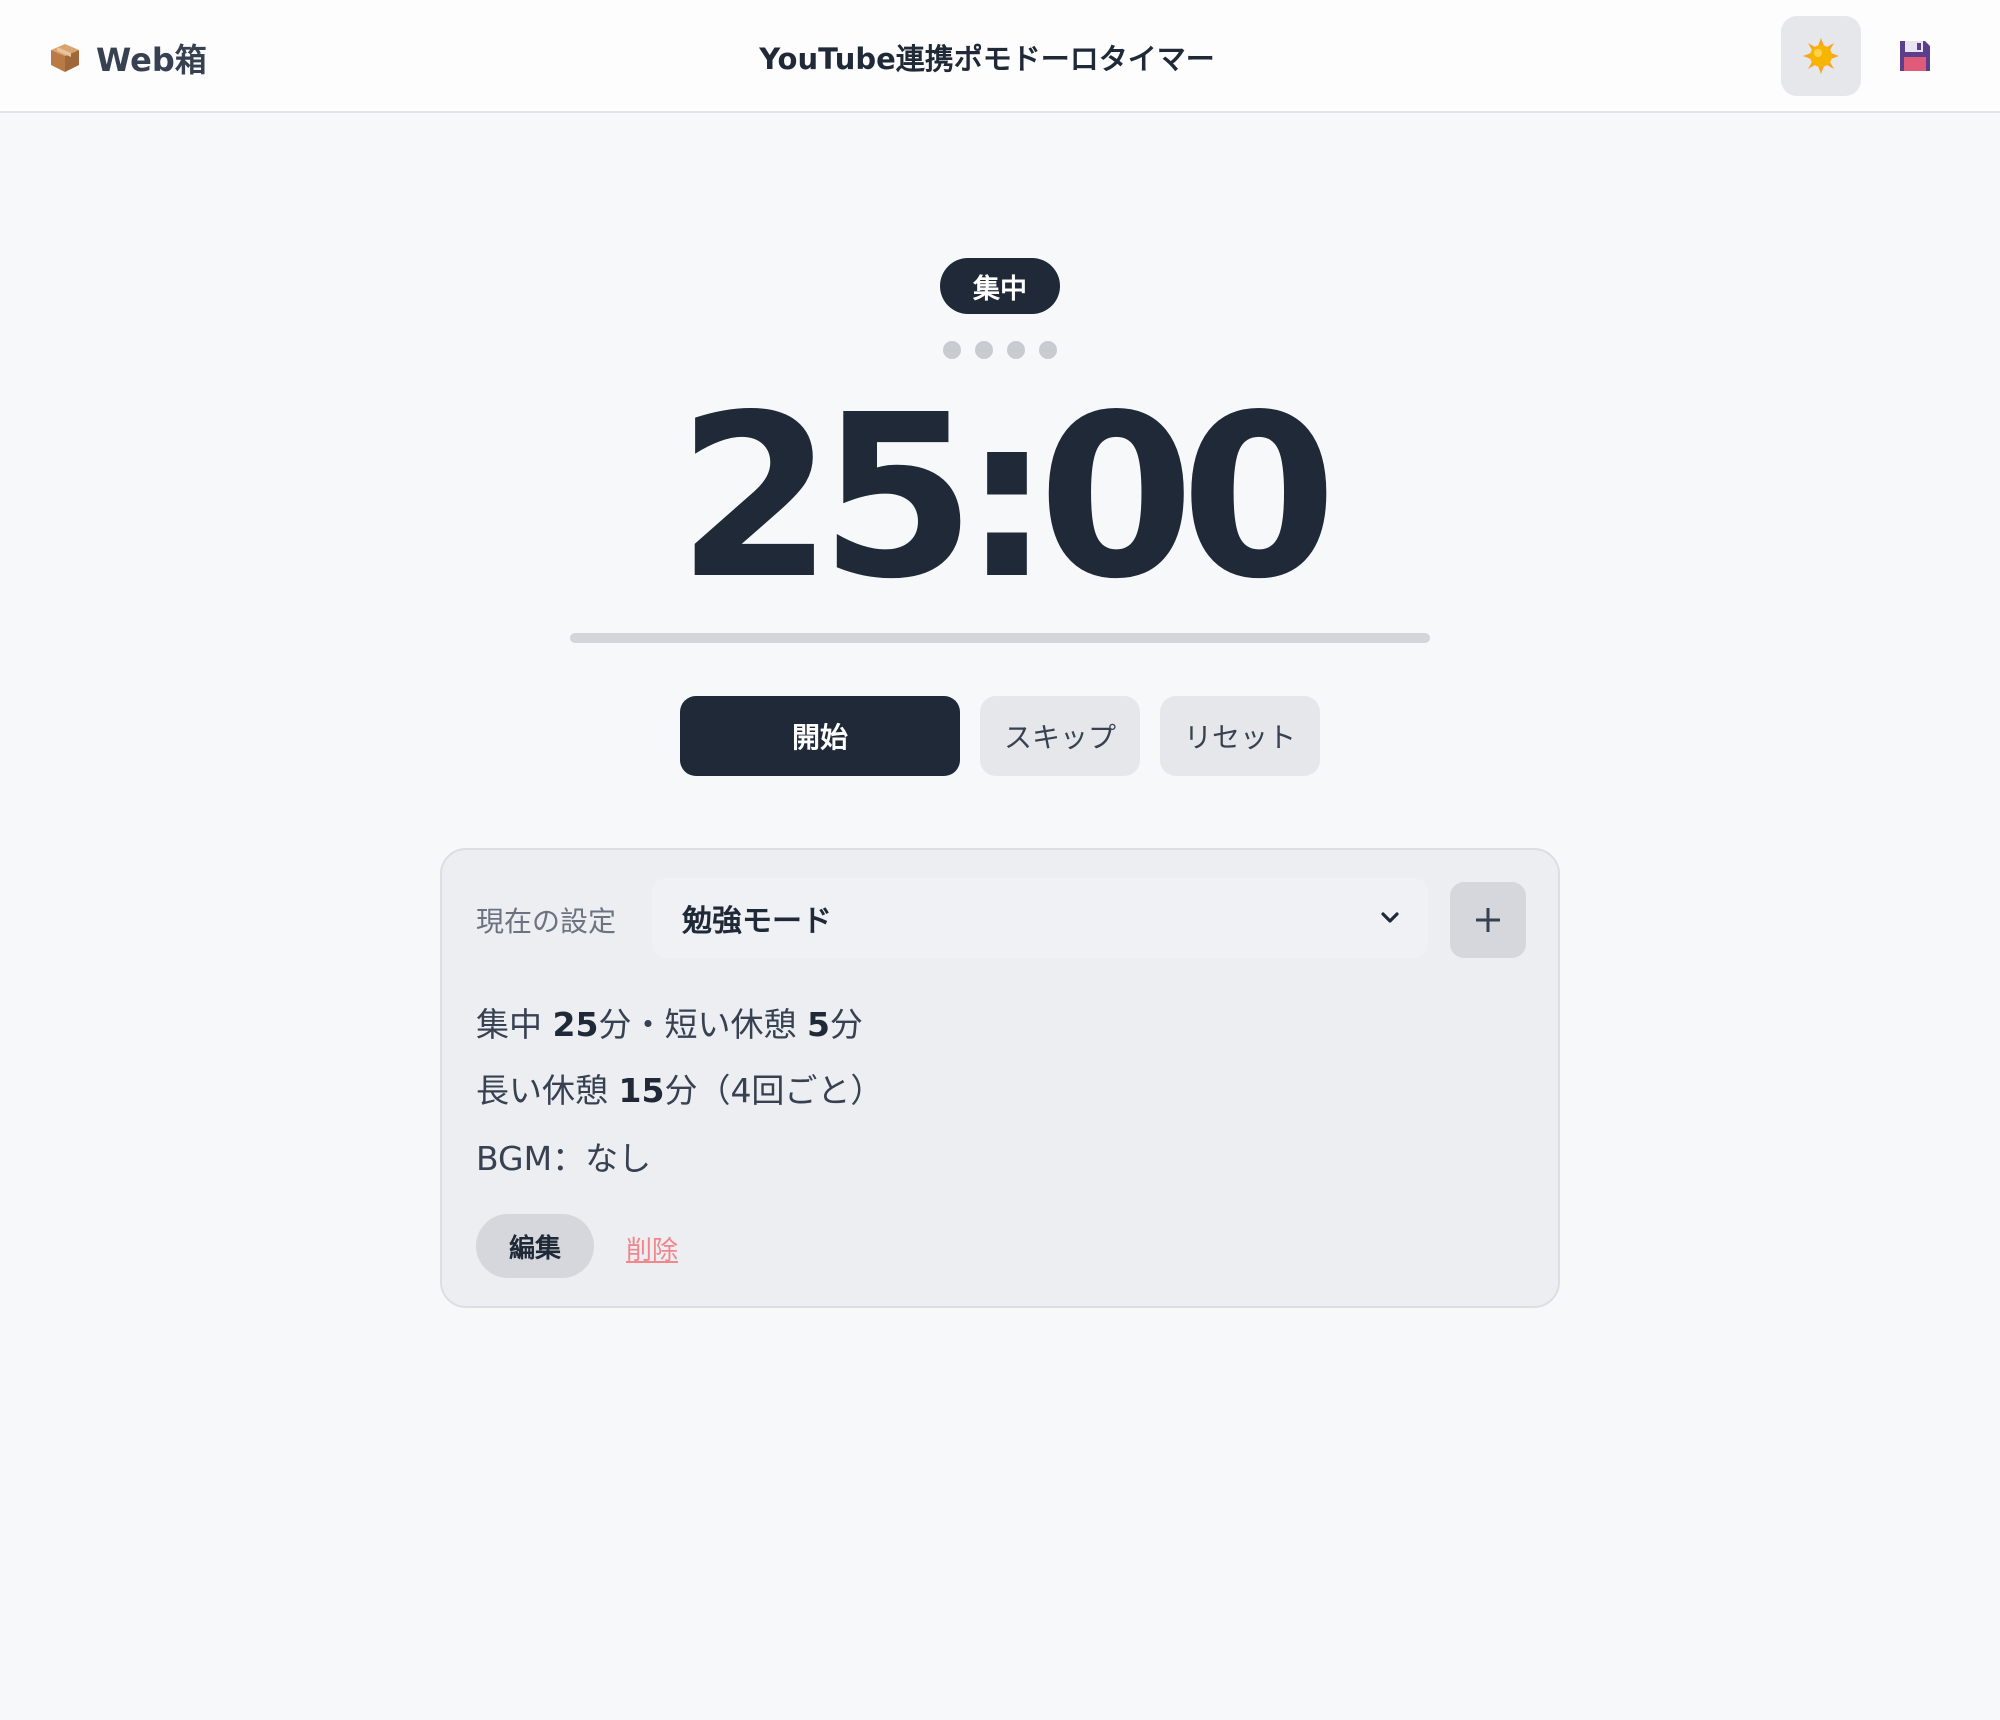  I want to click on chevron-down-icon, so click(1390, 917).